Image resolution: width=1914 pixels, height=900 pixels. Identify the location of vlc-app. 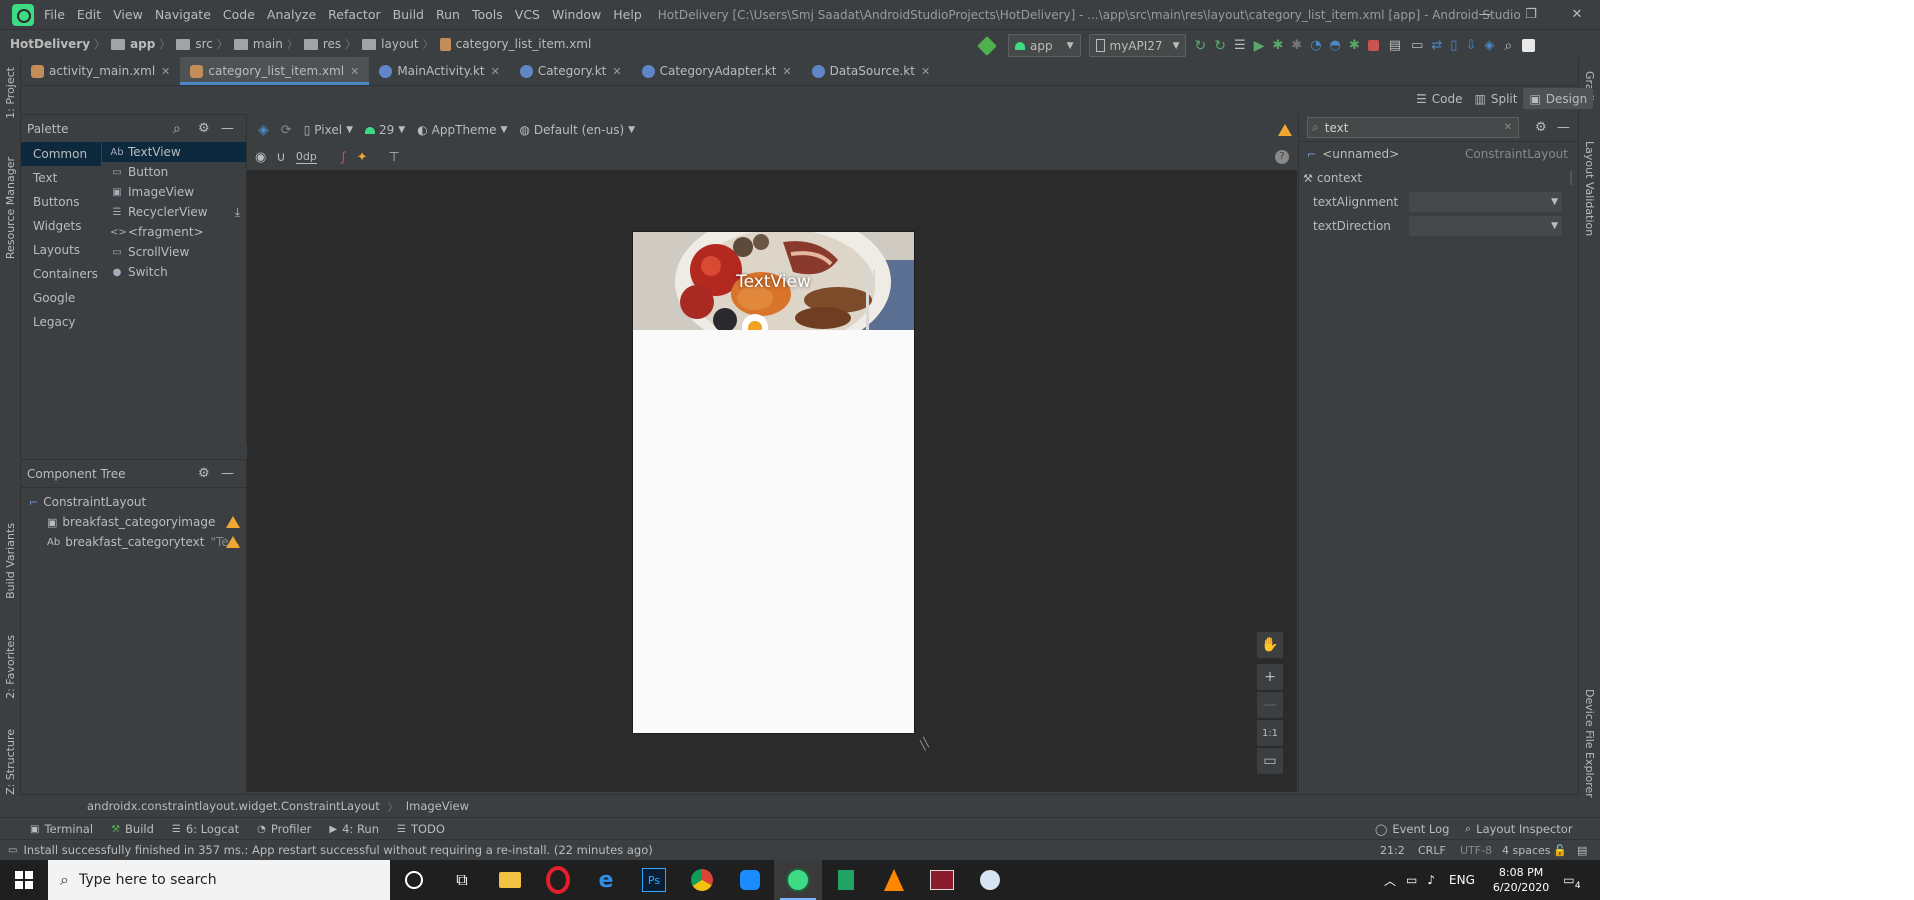
(894, 880).